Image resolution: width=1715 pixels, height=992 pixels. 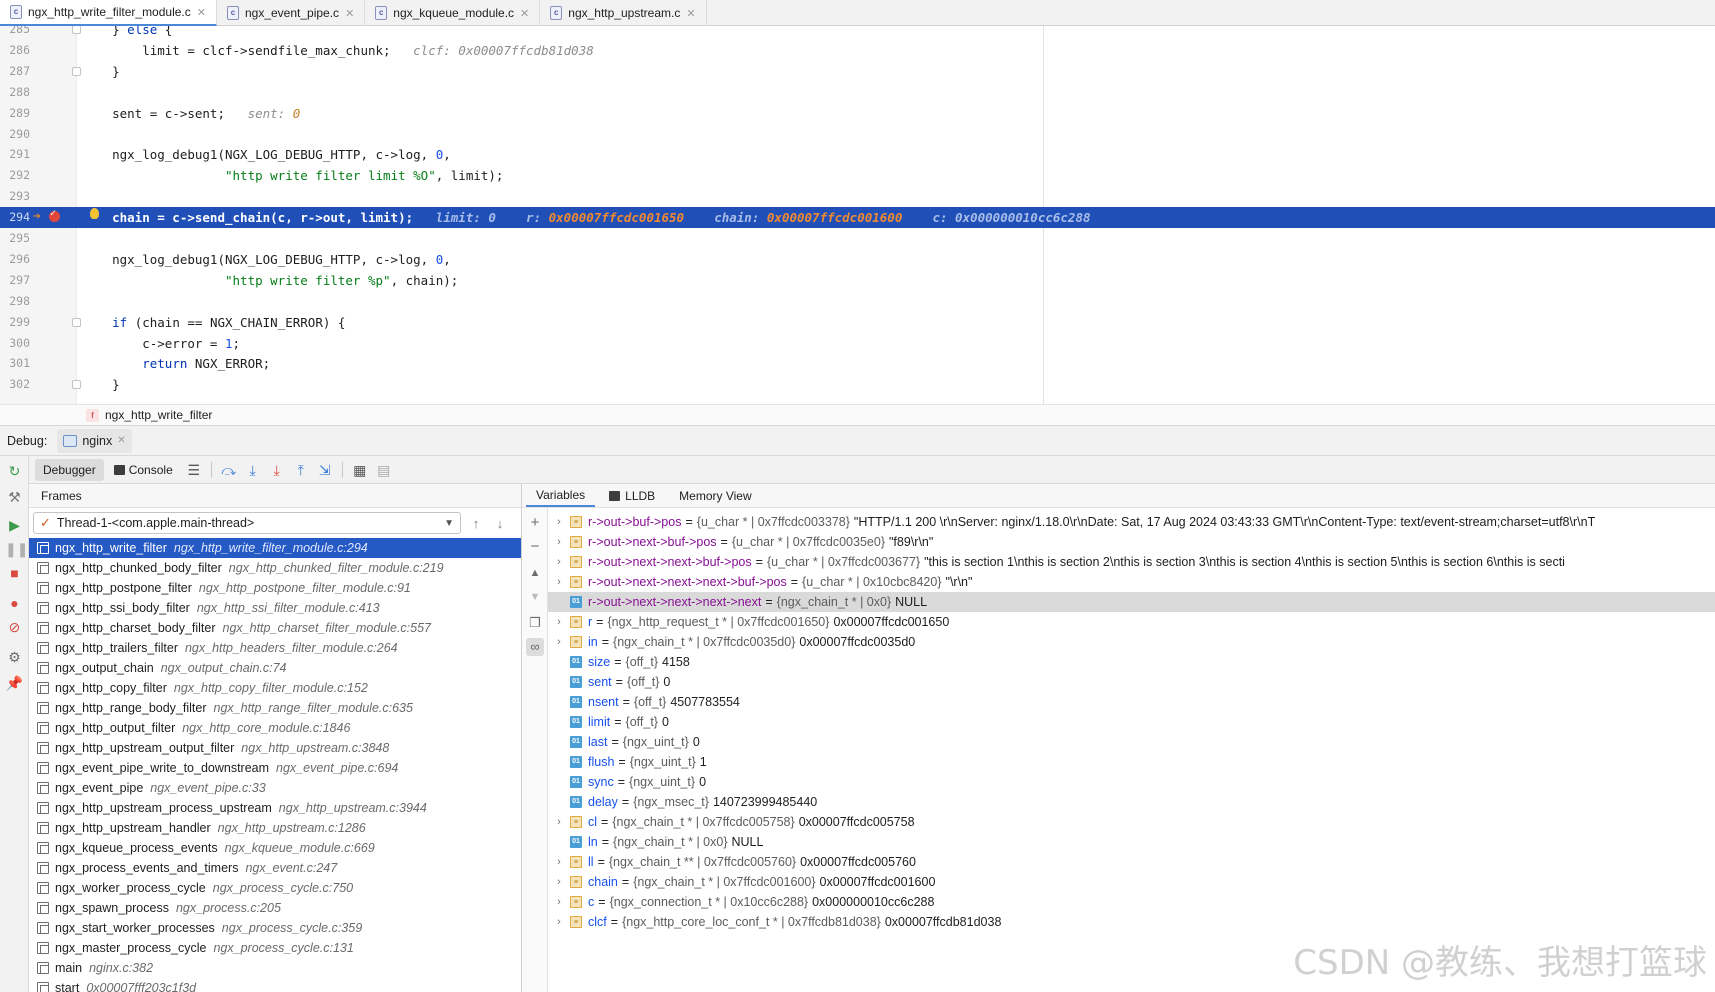 What do you see at coordinates (623, 13) in the screenshot?
I see `editor-tab: c ngx_http_upstream.c ✕` at bounding box center [623, 13].